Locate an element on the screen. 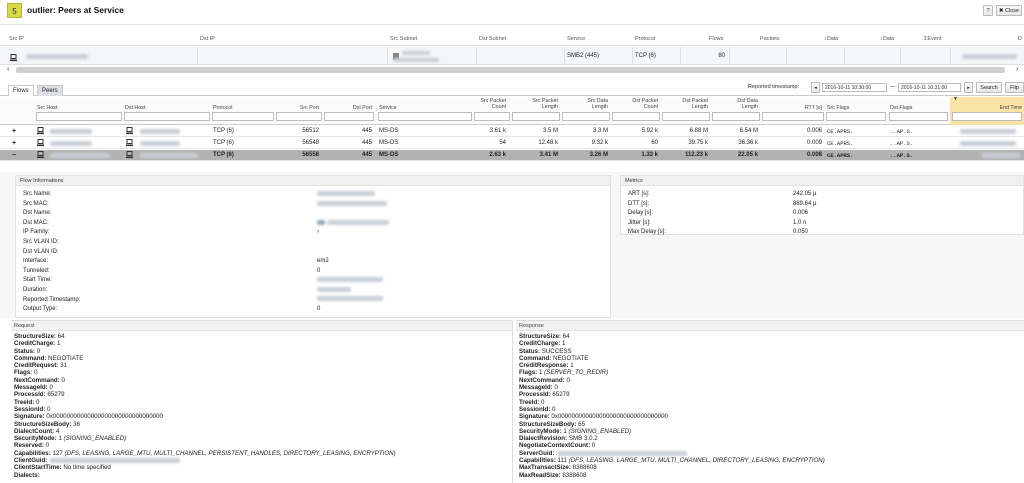  response-field-name: NextCommand: is located at coordinates (542, 380).